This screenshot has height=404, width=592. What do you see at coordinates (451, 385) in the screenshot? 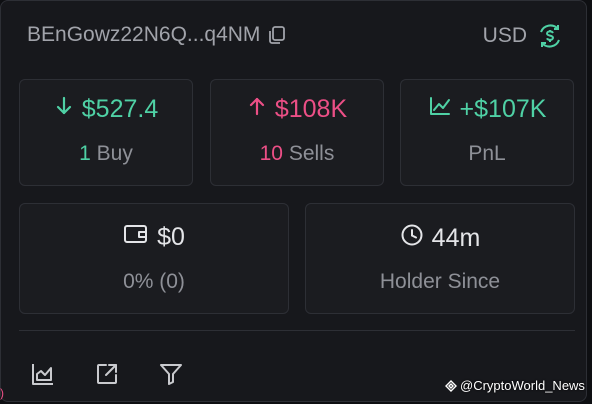
I see `diamond-icon` at bounding box center [451, 385].